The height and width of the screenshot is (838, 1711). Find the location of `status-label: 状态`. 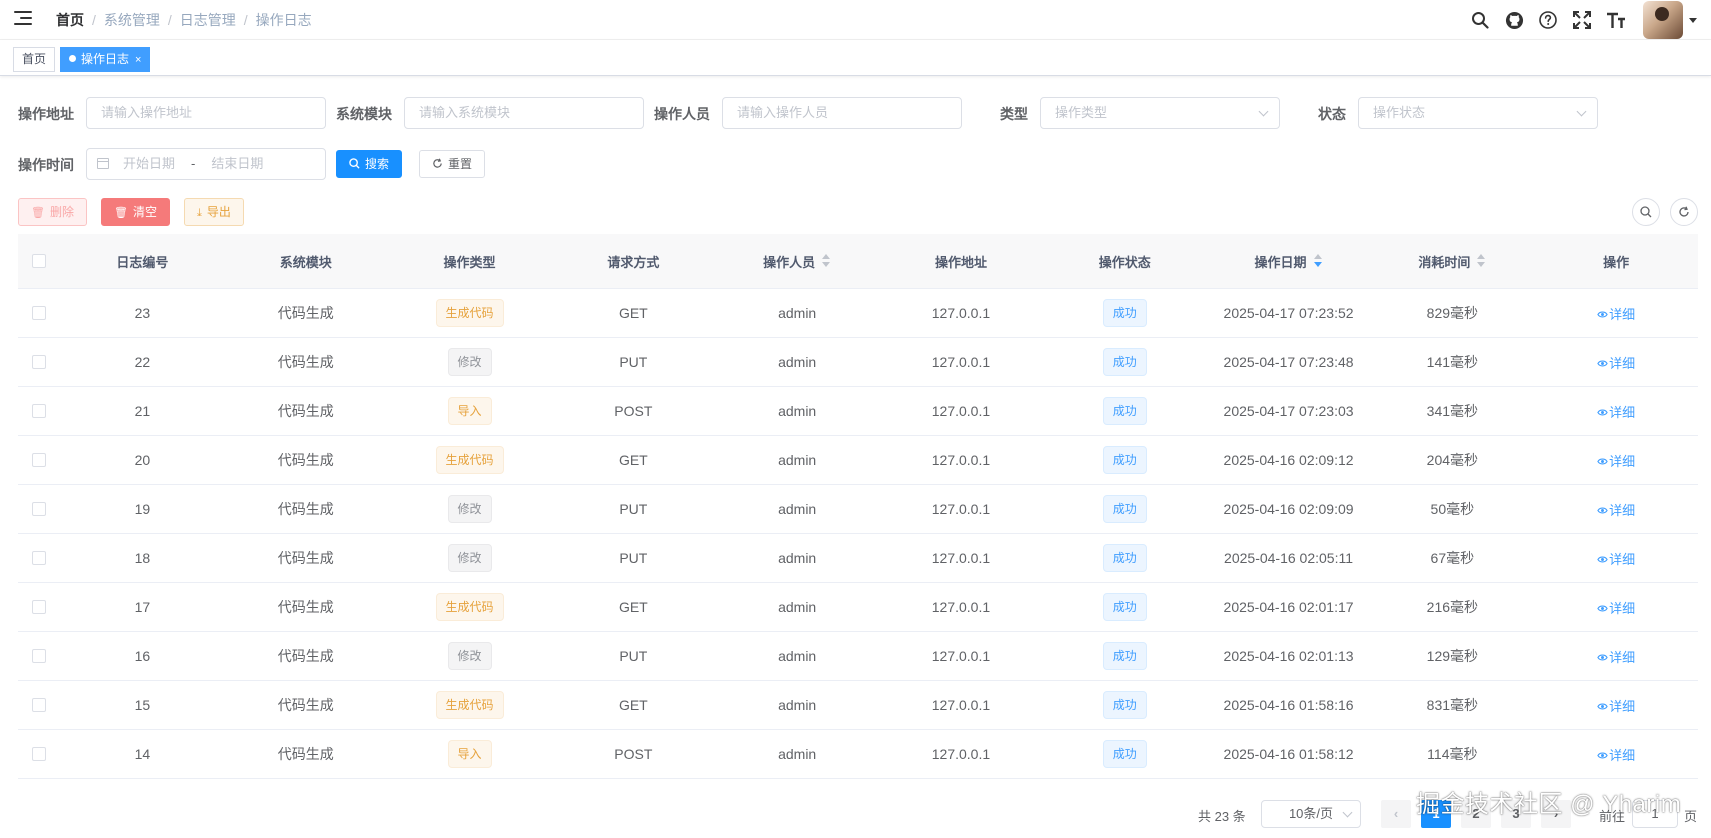

status-label: 状态 is located at coordinates (1332, 114).